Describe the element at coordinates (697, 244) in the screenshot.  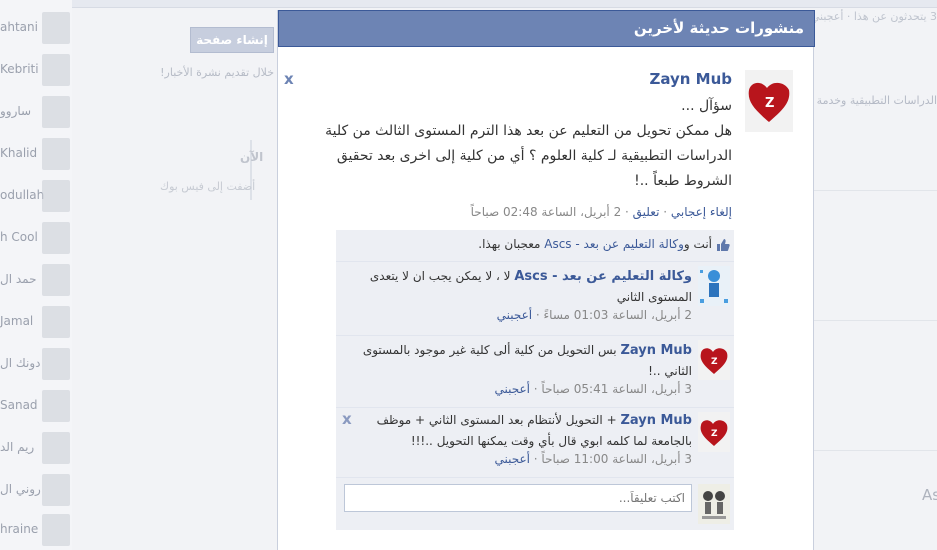
I see `likes-prefix: أنت و` at that location.